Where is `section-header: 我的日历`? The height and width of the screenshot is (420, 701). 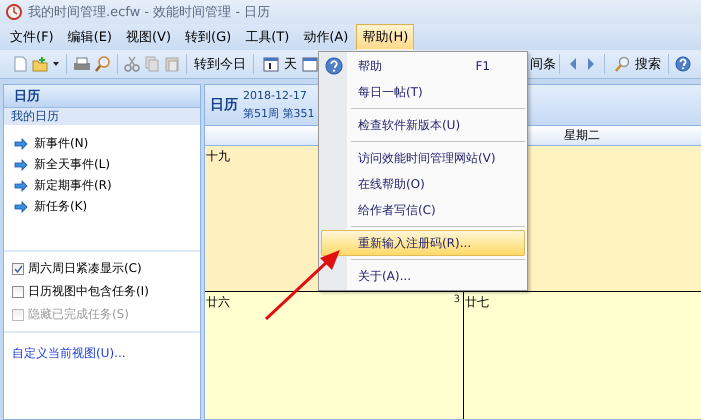 section-header: 我的日历 is located at coordinates (102, 116).